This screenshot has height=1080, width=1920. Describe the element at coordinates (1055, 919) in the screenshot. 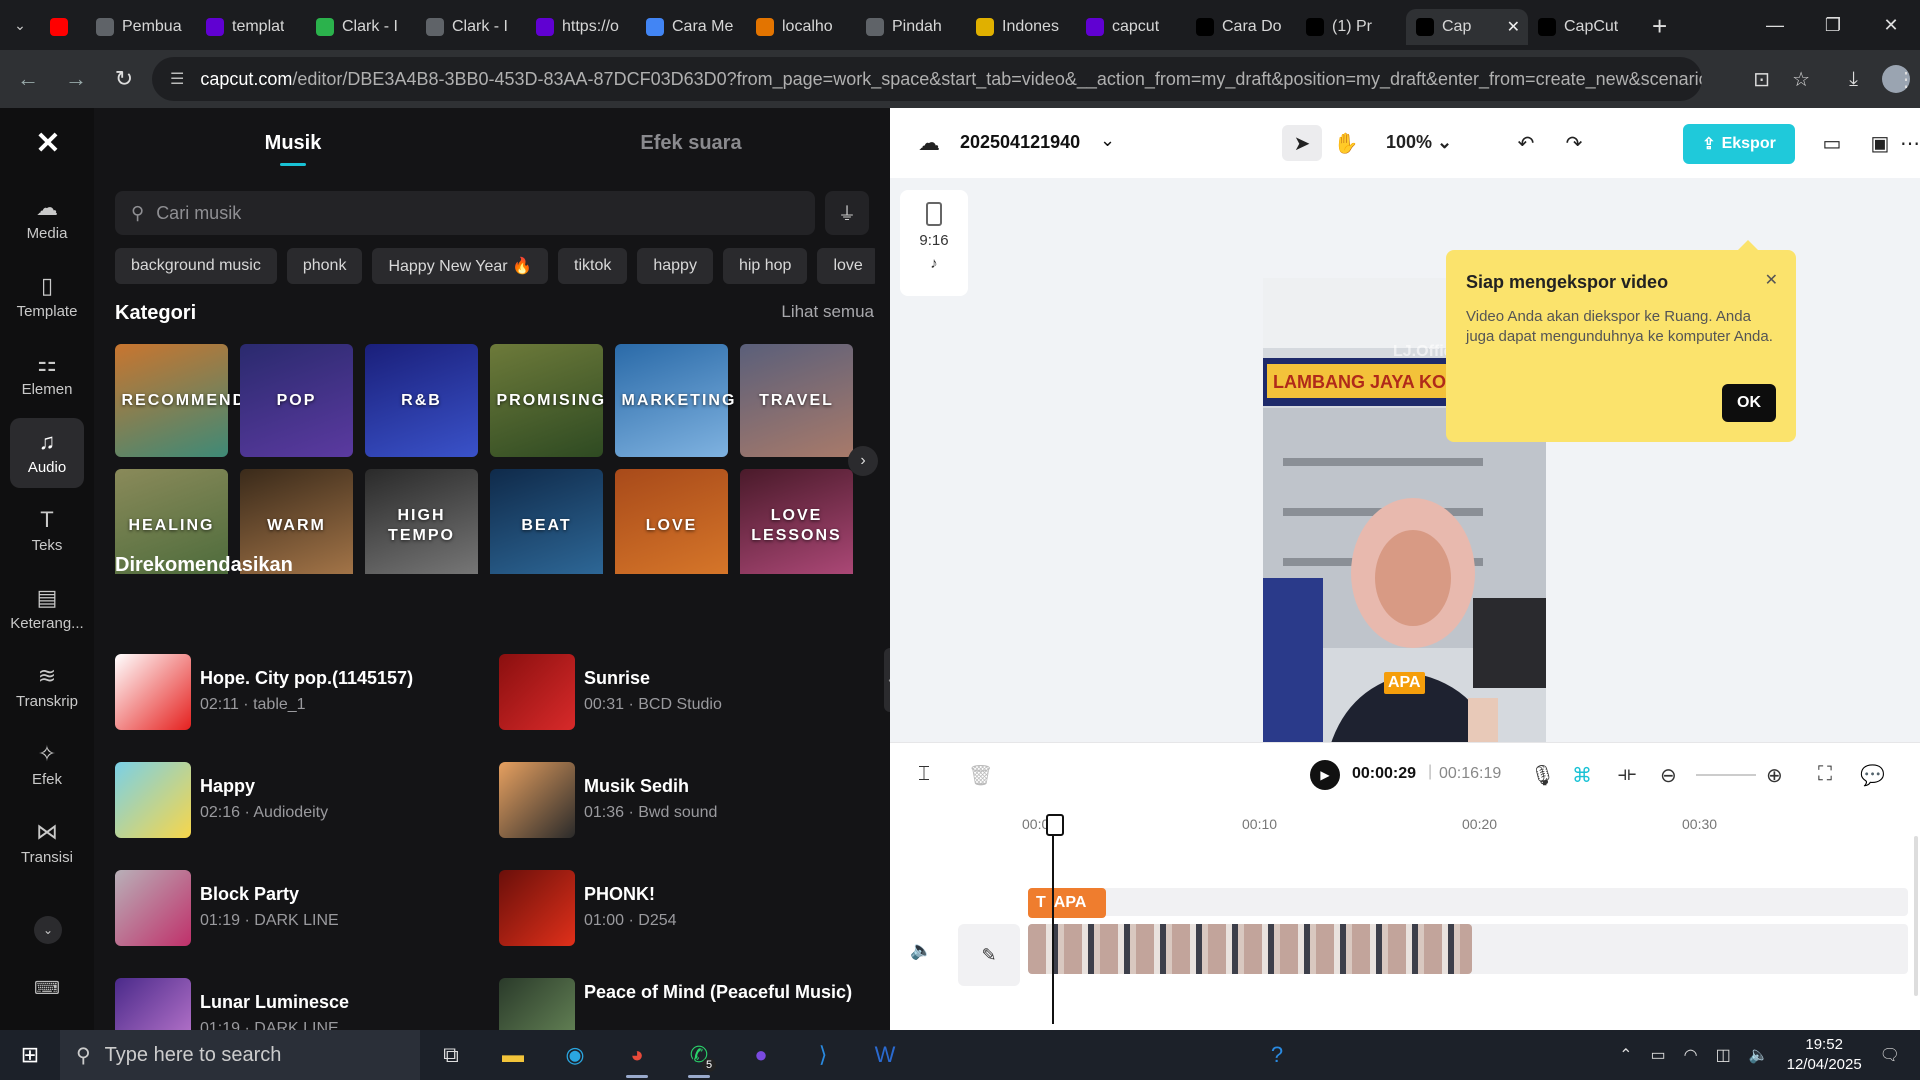

I see `playhead` at that location.